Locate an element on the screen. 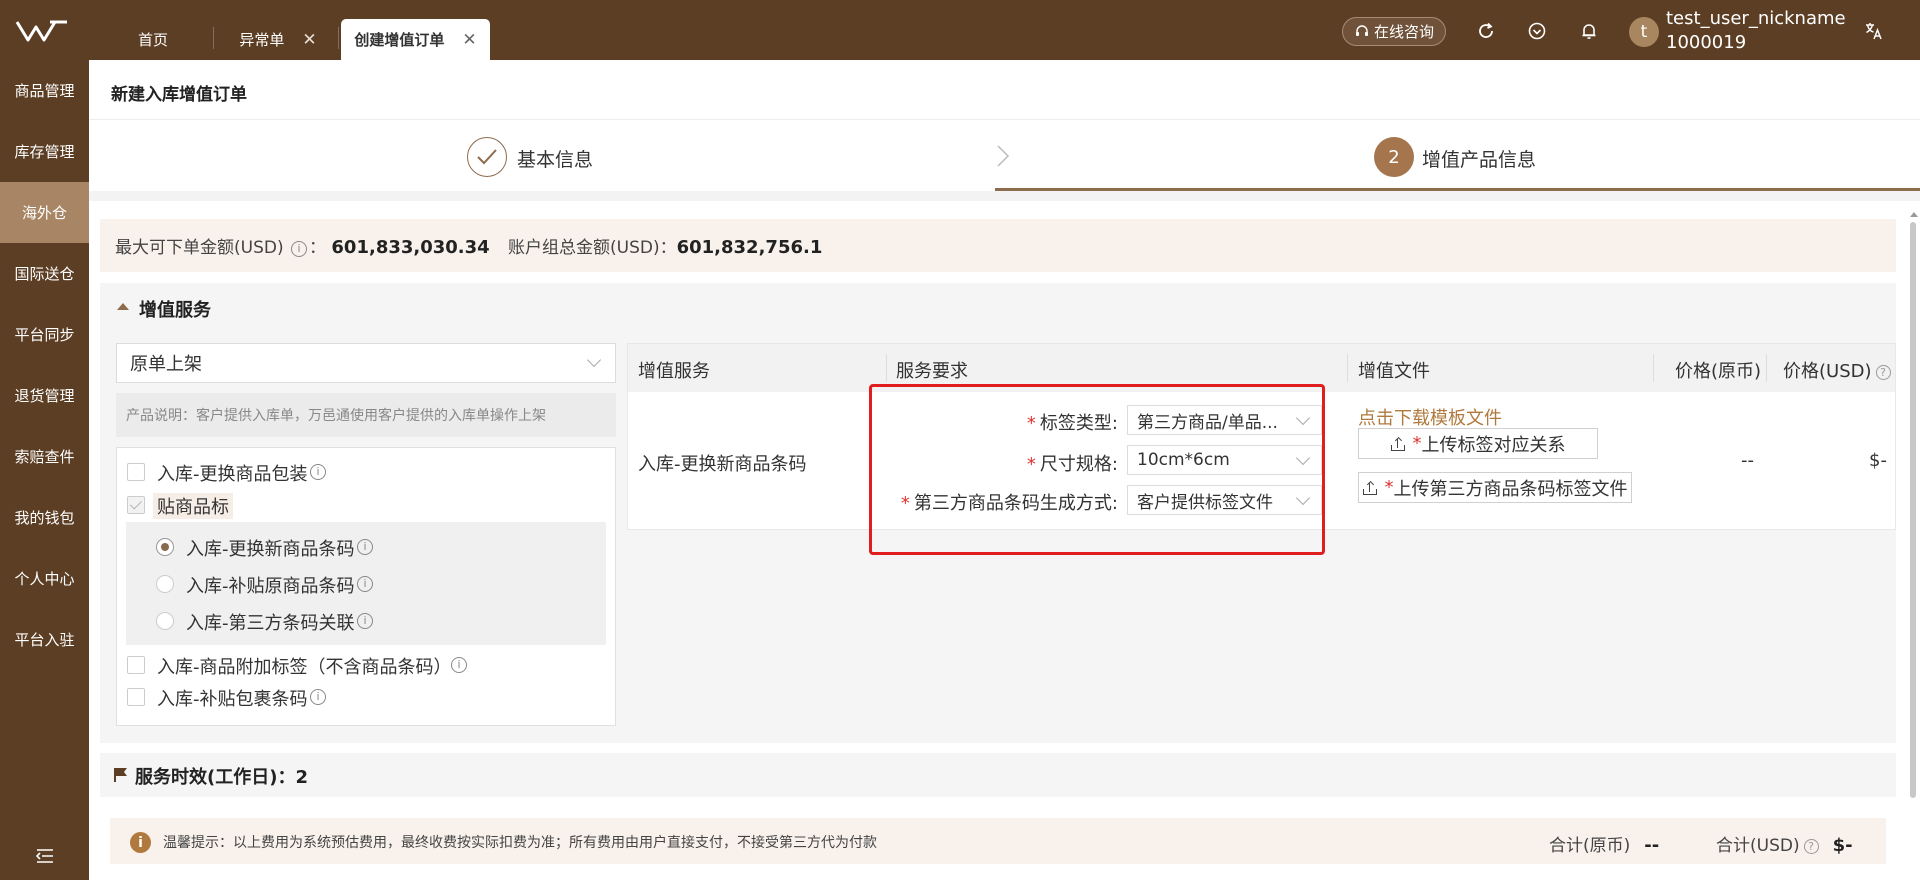 The width and height of the screenshot is (1920, 880). sidebar-item-platform-sync: 平台同步 is located at coordinates (44, 334).